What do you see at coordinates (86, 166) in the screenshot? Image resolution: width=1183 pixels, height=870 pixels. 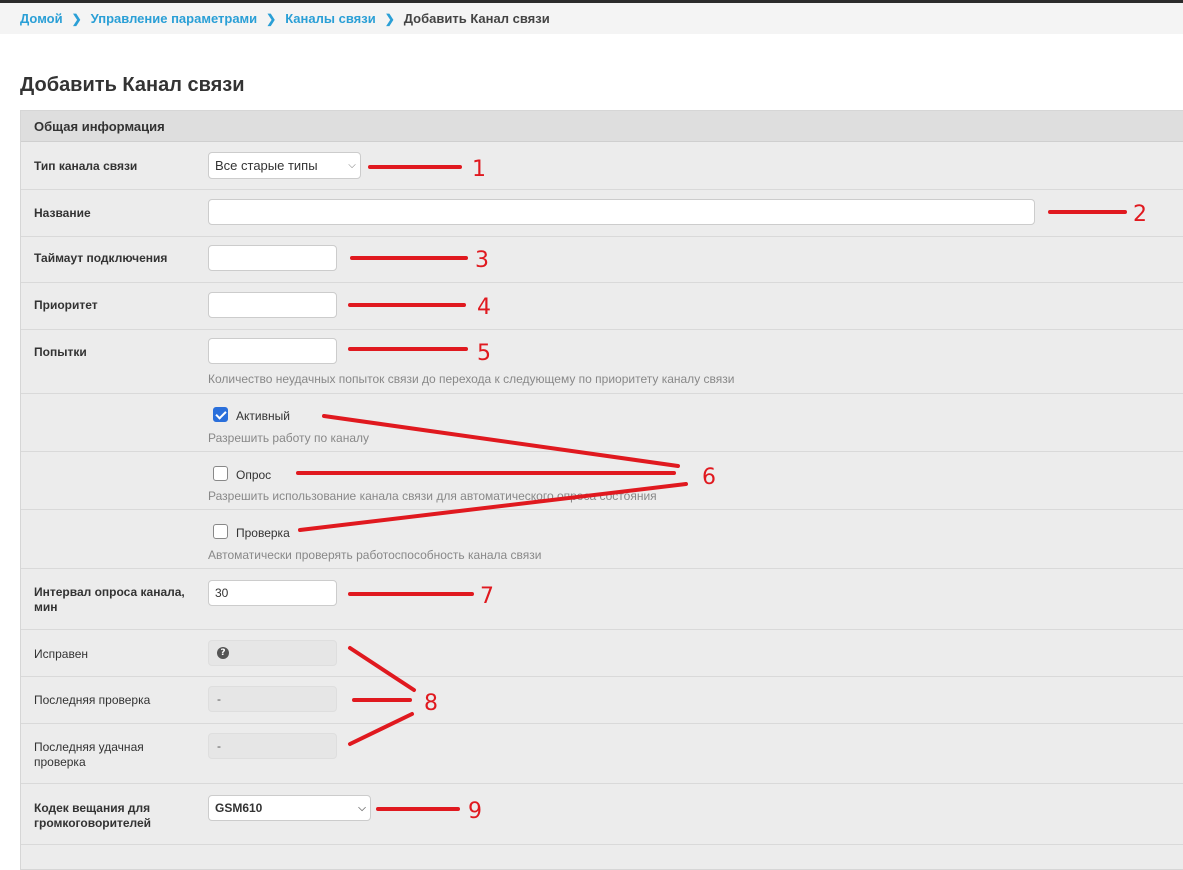 I see `channel-type-label: Тип канала связи` at bounding box center [86, 166].